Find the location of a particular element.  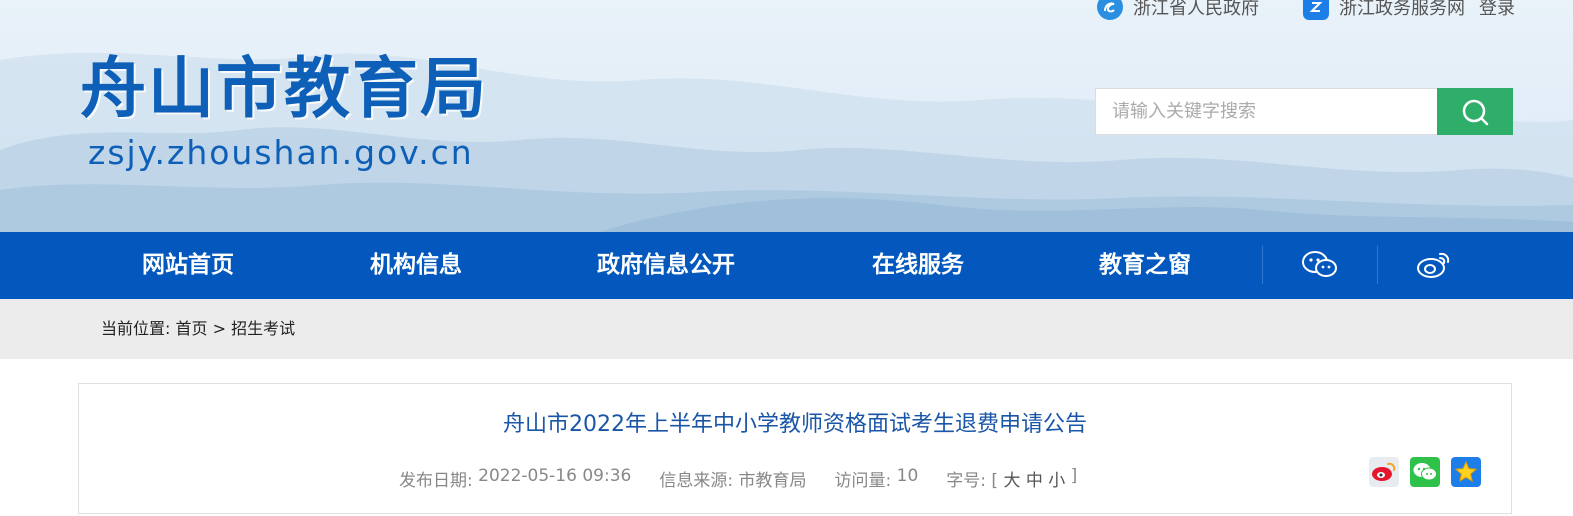

weibo-share-icon is located at coordinates (1384, 471).